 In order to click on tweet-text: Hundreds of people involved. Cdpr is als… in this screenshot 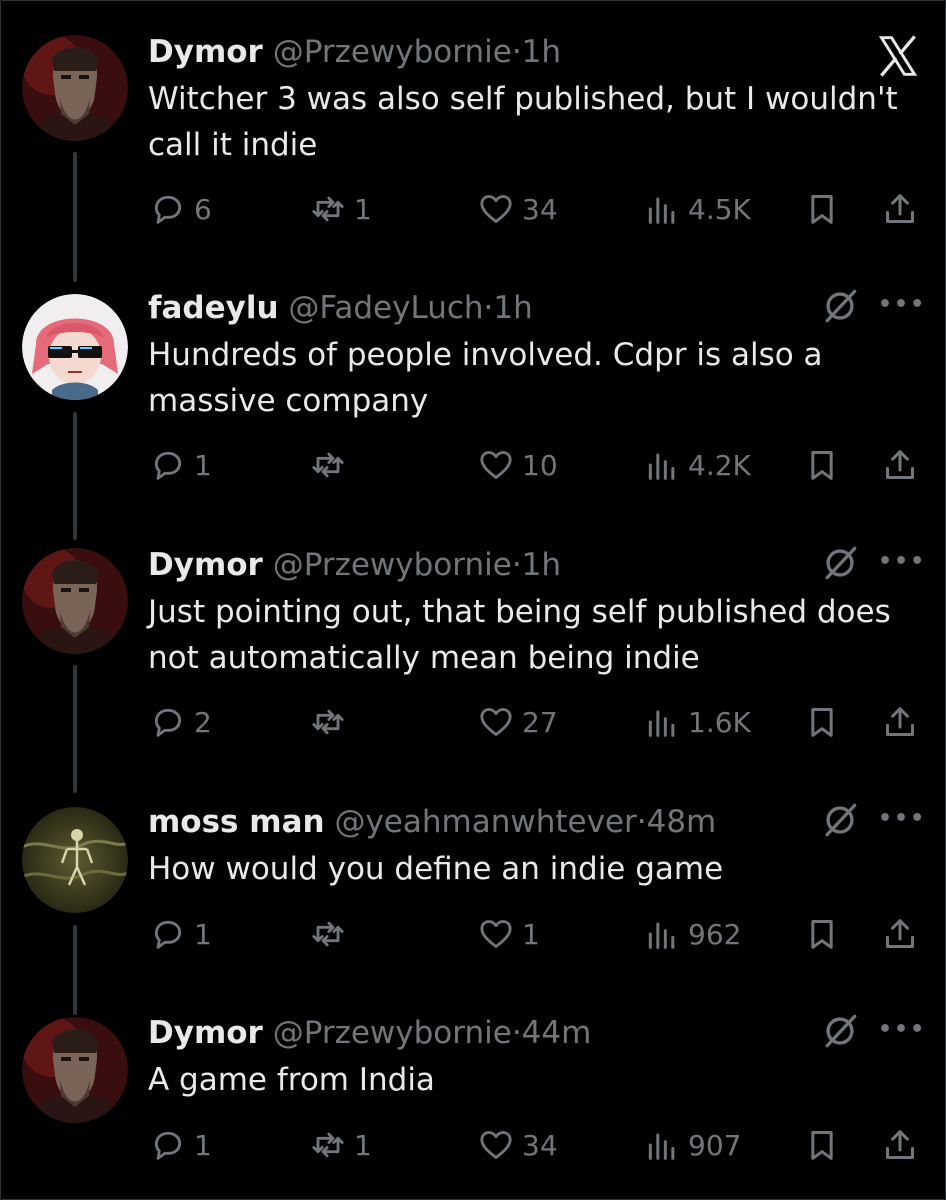, I will do `click(485, 378)`.